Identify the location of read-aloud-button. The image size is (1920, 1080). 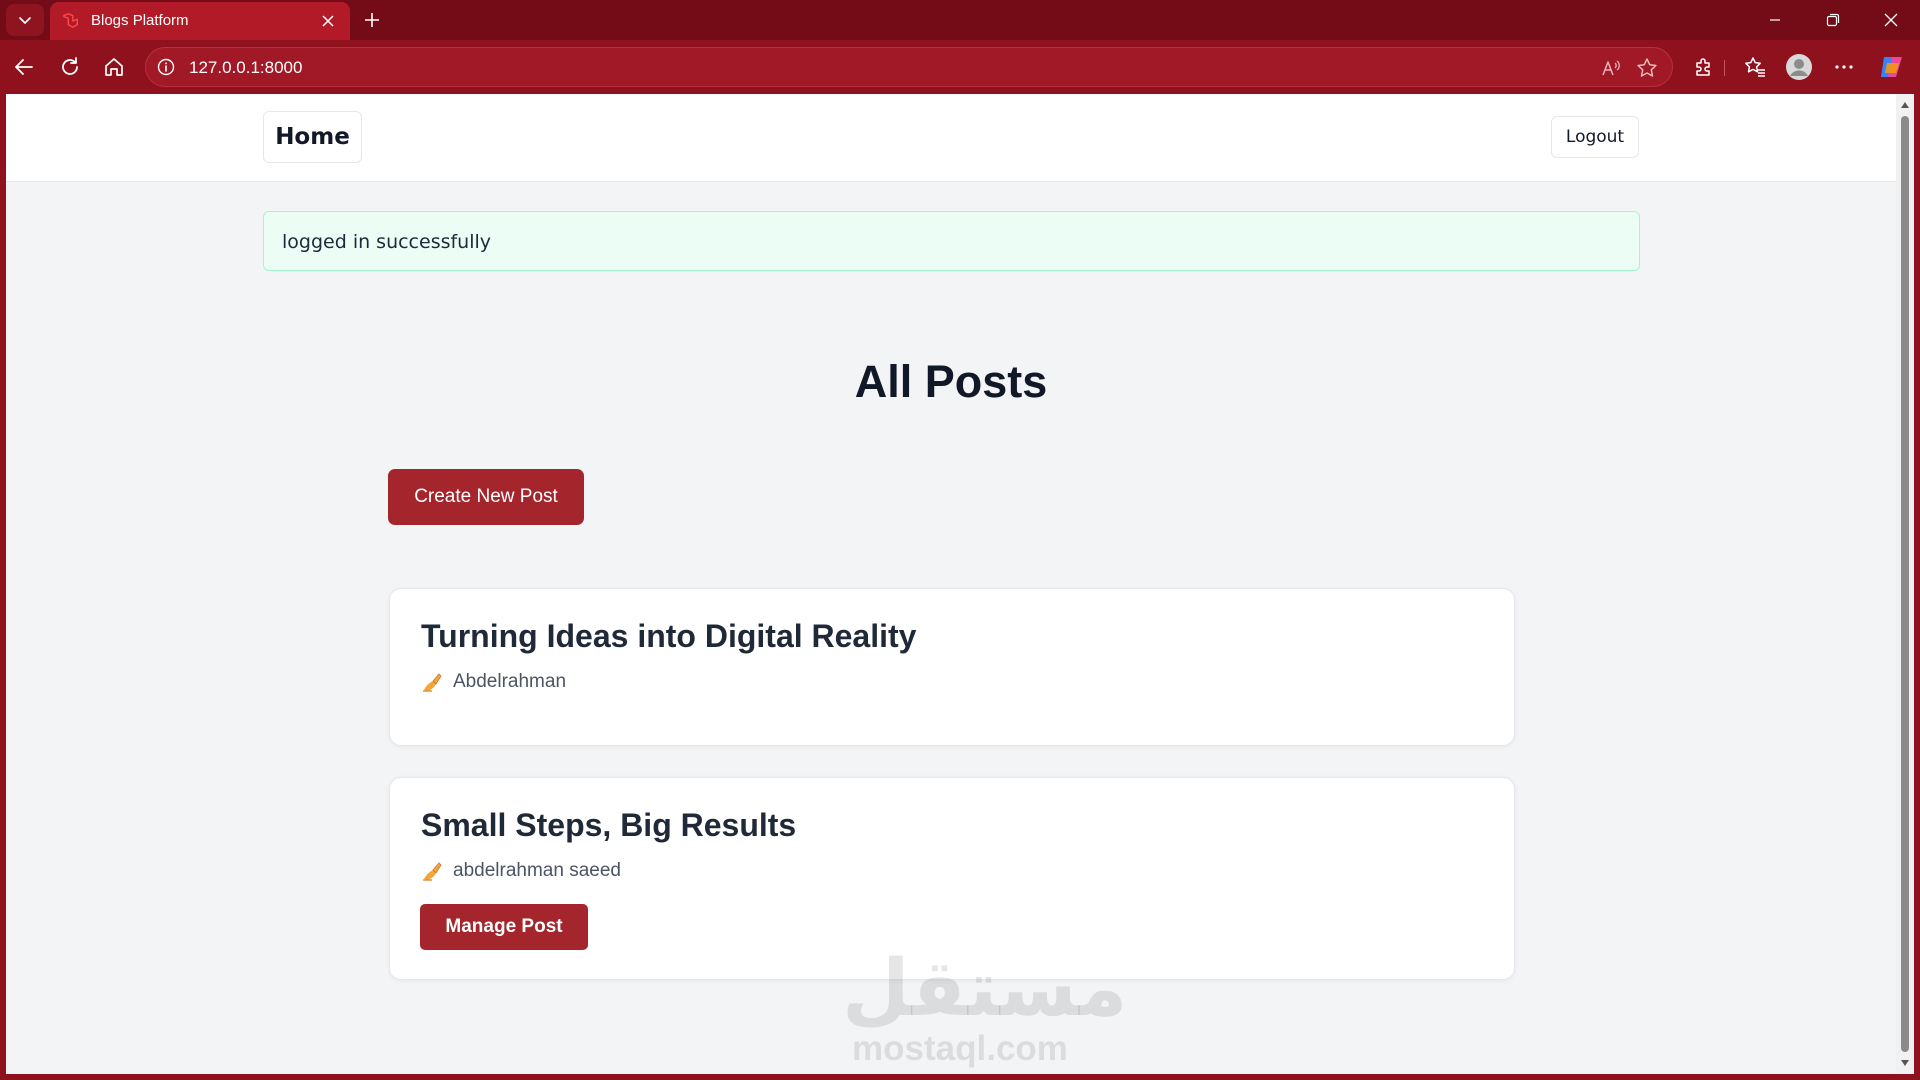
(1611, 68).